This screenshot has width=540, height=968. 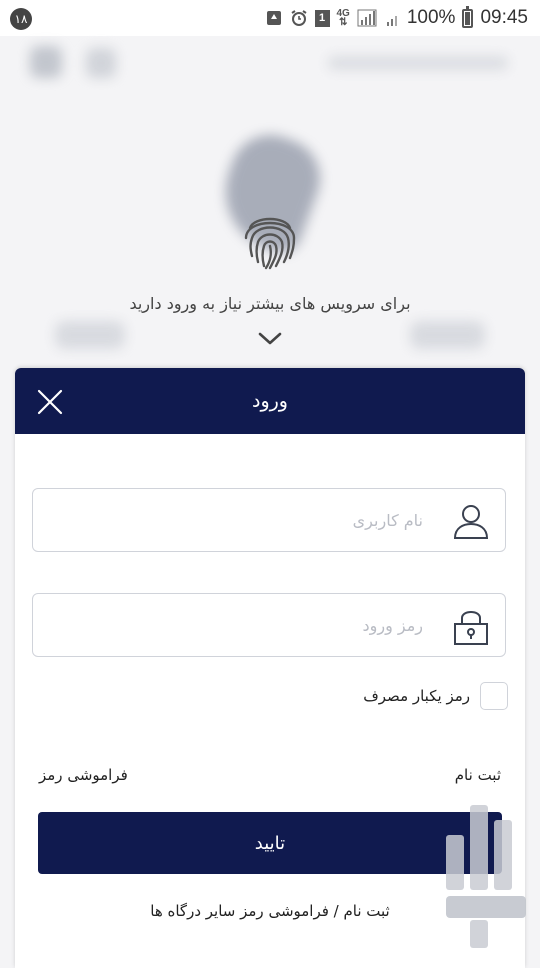 What do you see at coordinates (486, 876) in the screenshot?
I see `watermark-logo` at bounding box center [486, 876].